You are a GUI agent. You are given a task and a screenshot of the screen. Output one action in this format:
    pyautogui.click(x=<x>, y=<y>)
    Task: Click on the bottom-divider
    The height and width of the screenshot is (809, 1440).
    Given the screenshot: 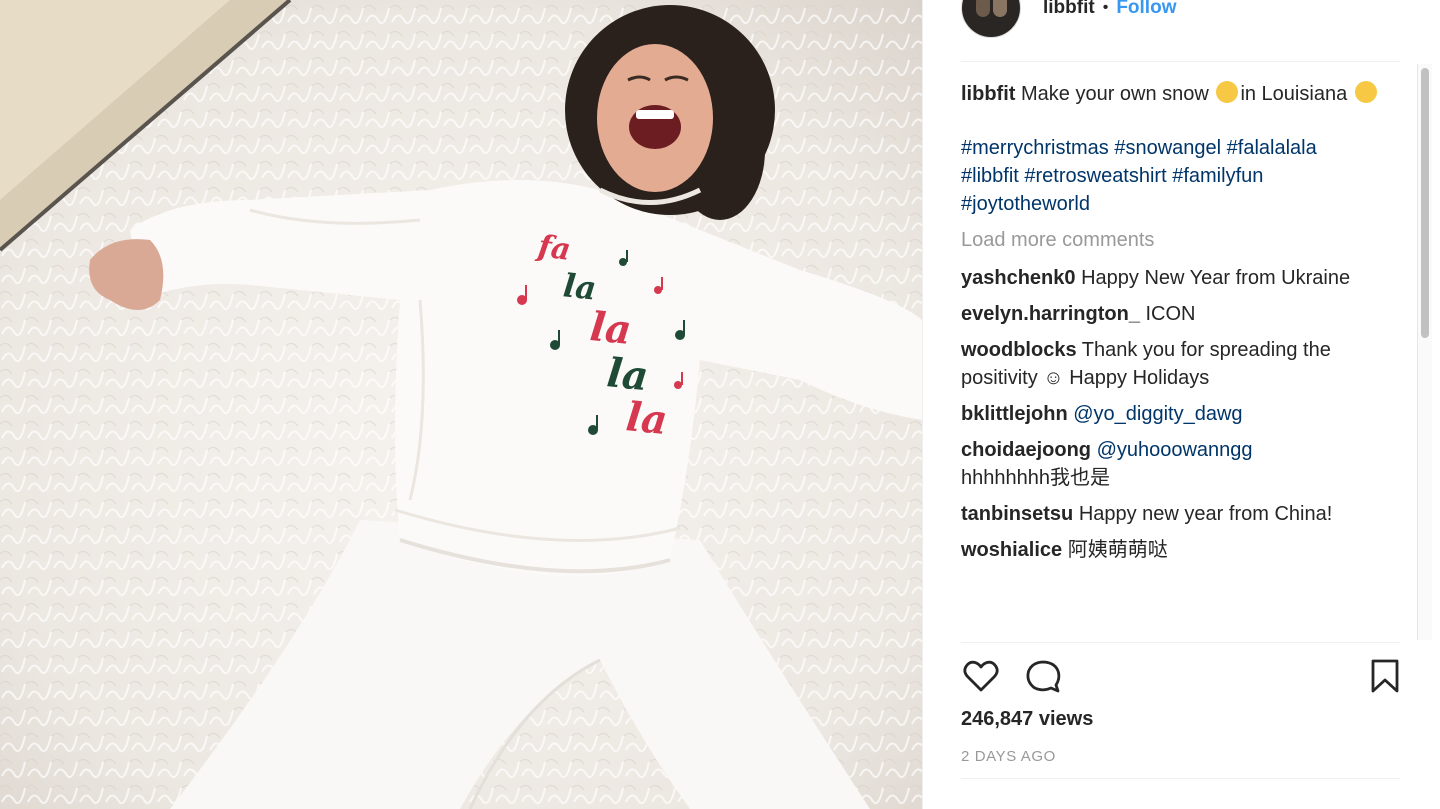 What is the action you would take?
    pyautogui.click(x=1180, y=778)
    